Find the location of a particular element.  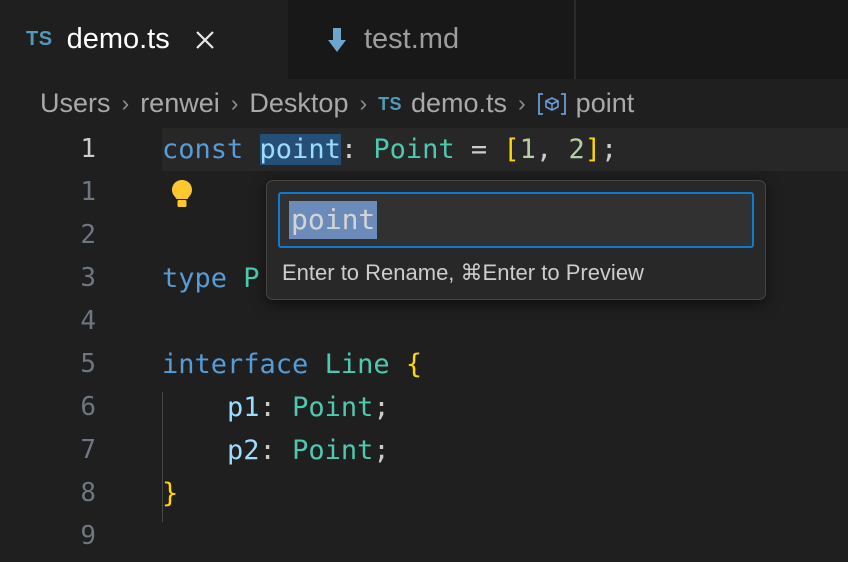

token-property: p2 is located at coordinates (243, 450).